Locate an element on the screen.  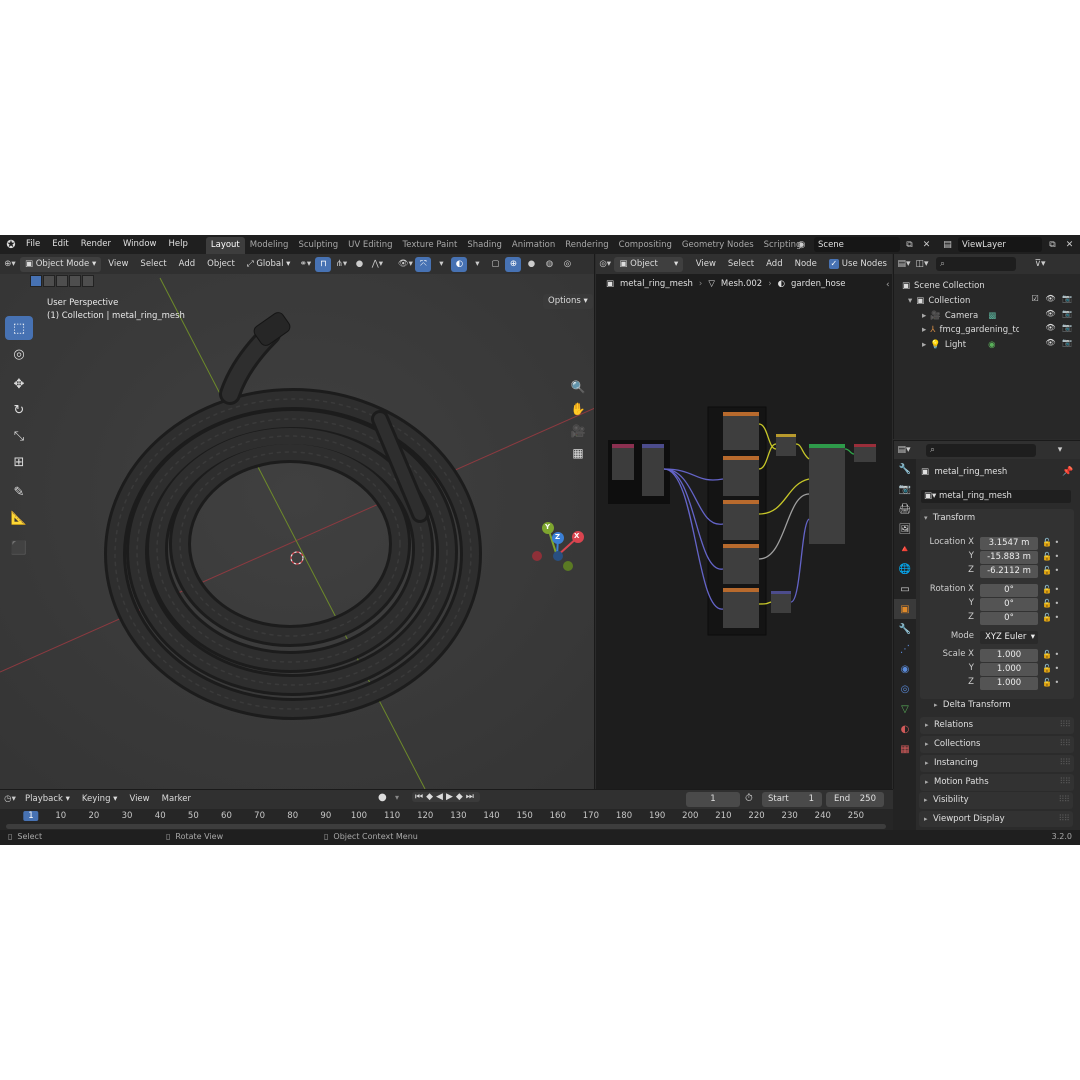
collection-visibility-icons: ☑ 👁 📷 is located at coordinates (1053, 298).